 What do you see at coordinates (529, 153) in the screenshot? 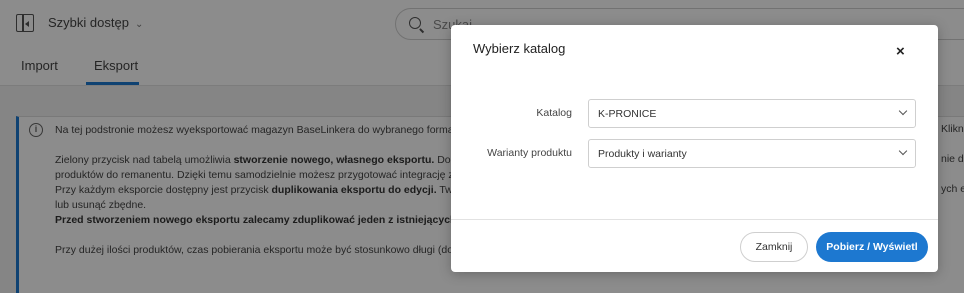
I see `variants-label: Warianty produktu` at bounding box center [529, 153].